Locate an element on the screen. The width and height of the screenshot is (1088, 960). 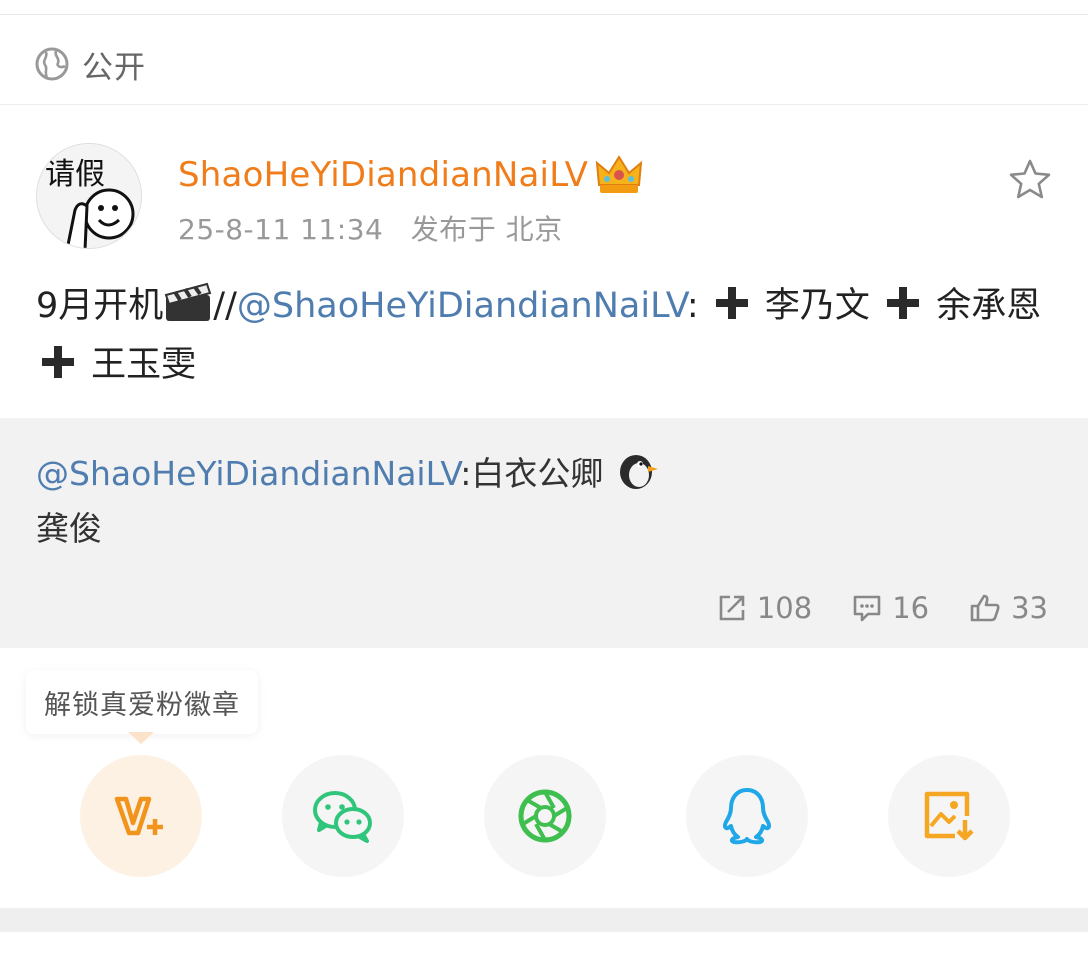
post-meta: 25-8-11 11:34 发布于 北京 is located at coordinates (370, 228).